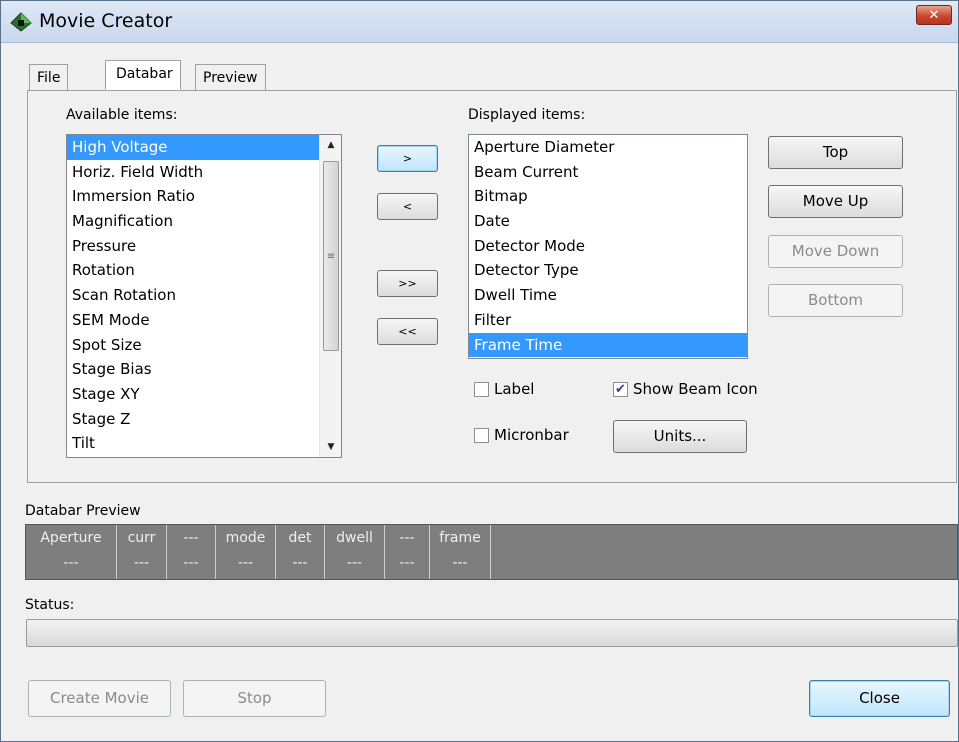  I want to click on displayed-list-item: Bitmap, so click(608, 196).